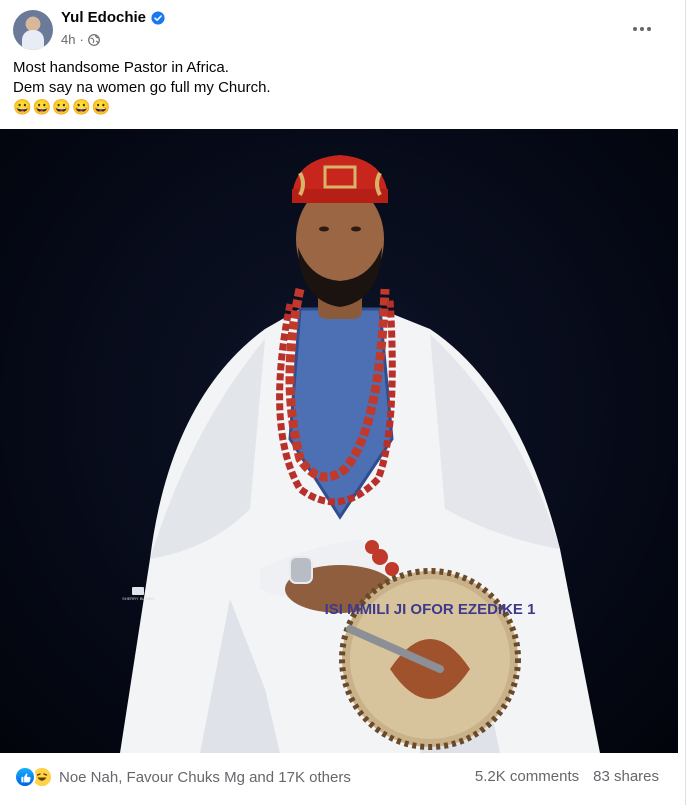 This screenshot has width=686, height=805. What do you see at coordinates (93, 39) in the screenshot?
I see `globe-icon` at bounding box center [93, 39].